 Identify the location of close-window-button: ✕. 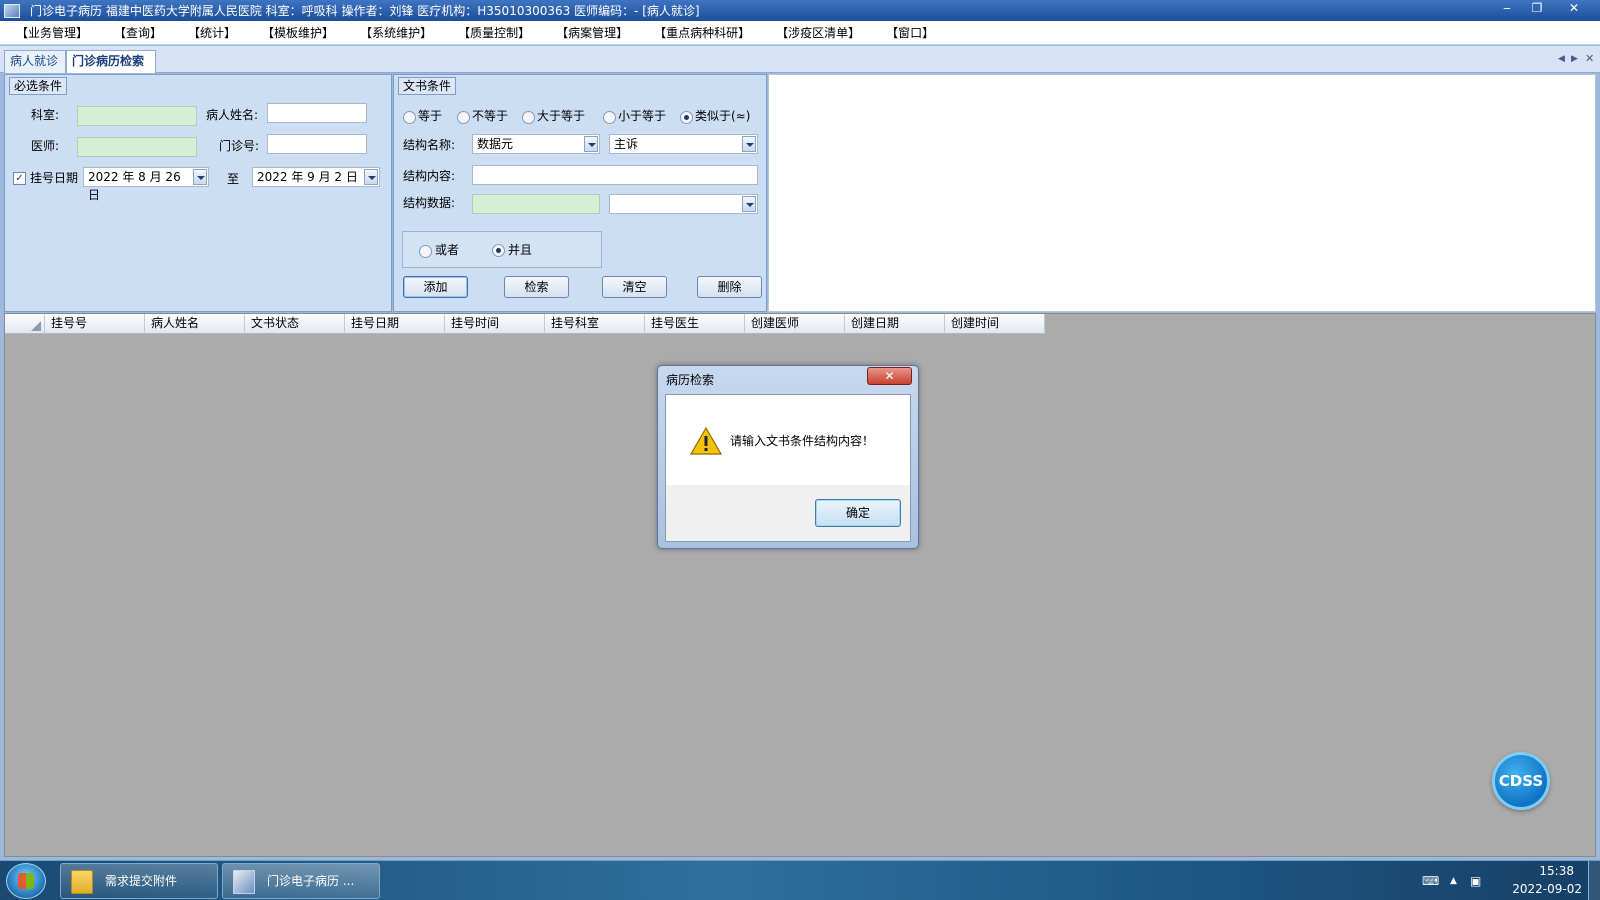
(1574, 9).